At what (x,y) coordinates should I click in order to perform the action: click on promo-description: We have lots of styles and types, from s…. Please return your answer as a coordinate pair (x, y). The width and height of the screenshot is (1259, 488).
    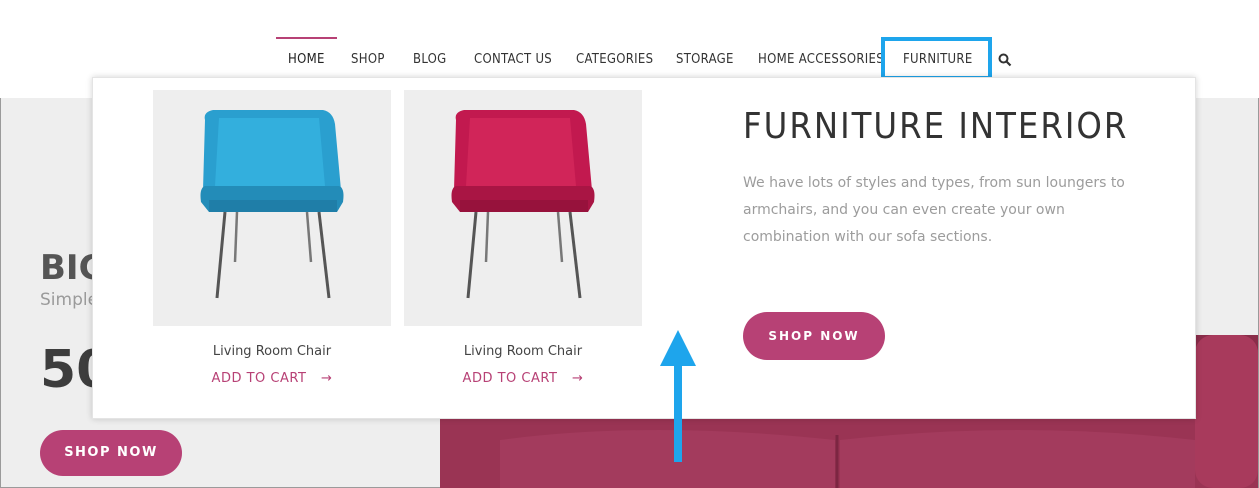
    Looking at the image, I should click on (934, 210).